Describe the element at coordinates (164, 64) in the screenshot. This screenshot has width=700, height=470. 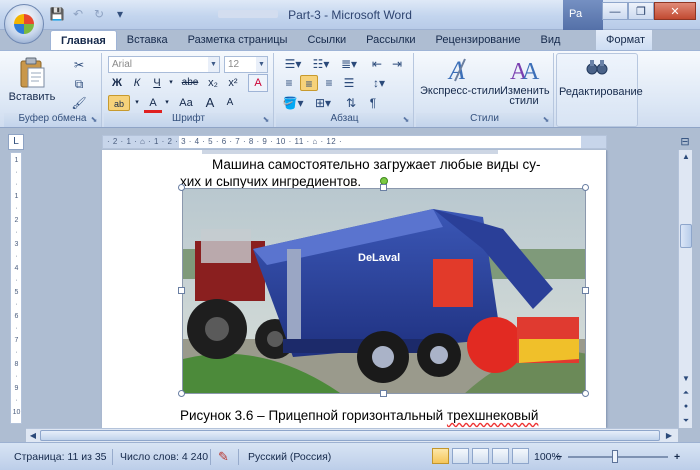
I see `font-name-combo: Arial ▼` at that location.